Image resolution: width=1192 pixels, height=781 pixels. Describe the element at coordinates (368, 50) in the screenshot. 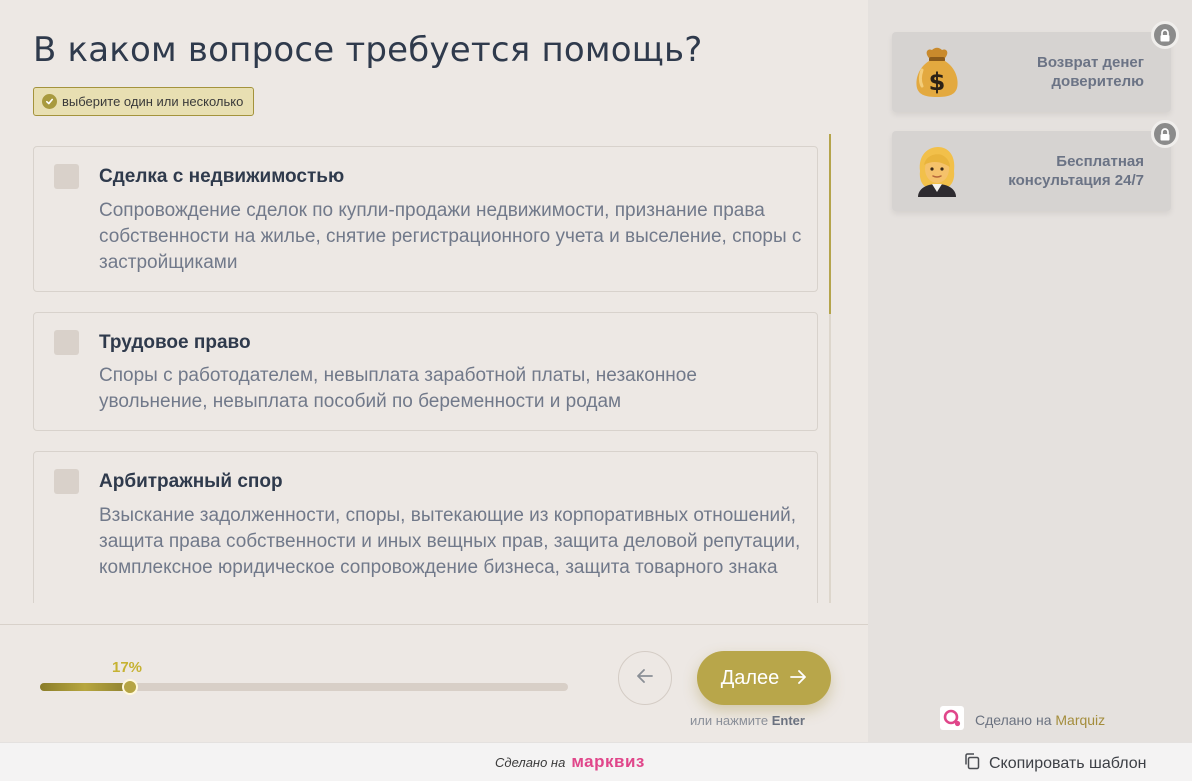

I see `question-title: В каком вопросе требуется помощь?` at that location.